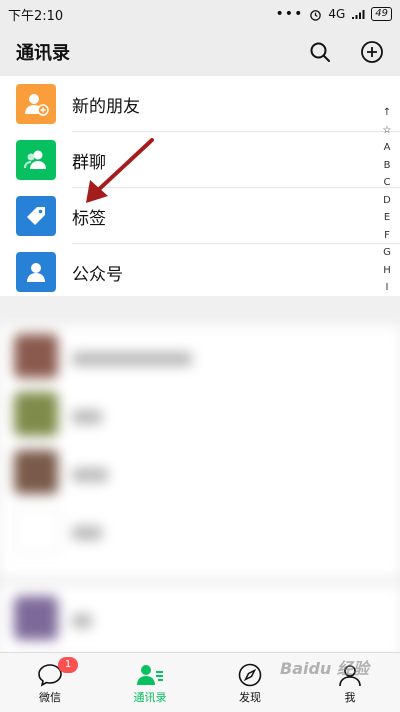  I want to click on tab-label: 我, so click(350, 697).